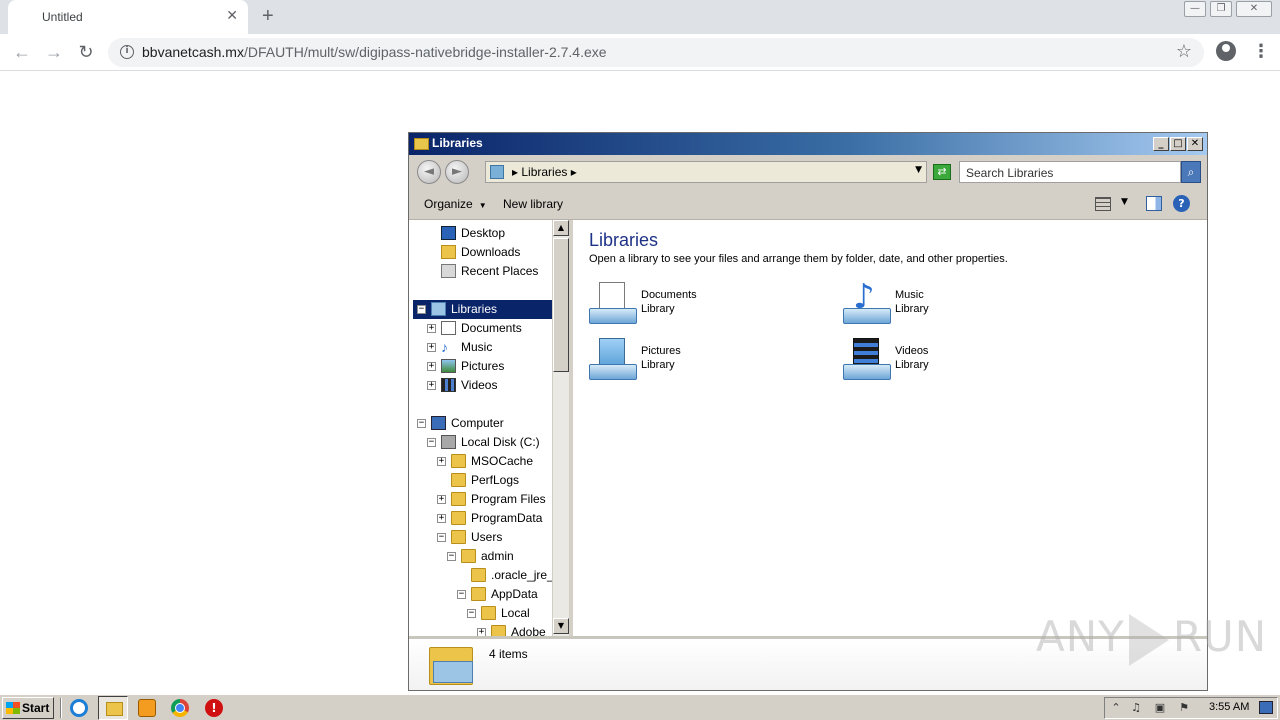 This screenshot has width=1280, height=720. I want to click on search-input: Search Libraries, so click(1070, 172).